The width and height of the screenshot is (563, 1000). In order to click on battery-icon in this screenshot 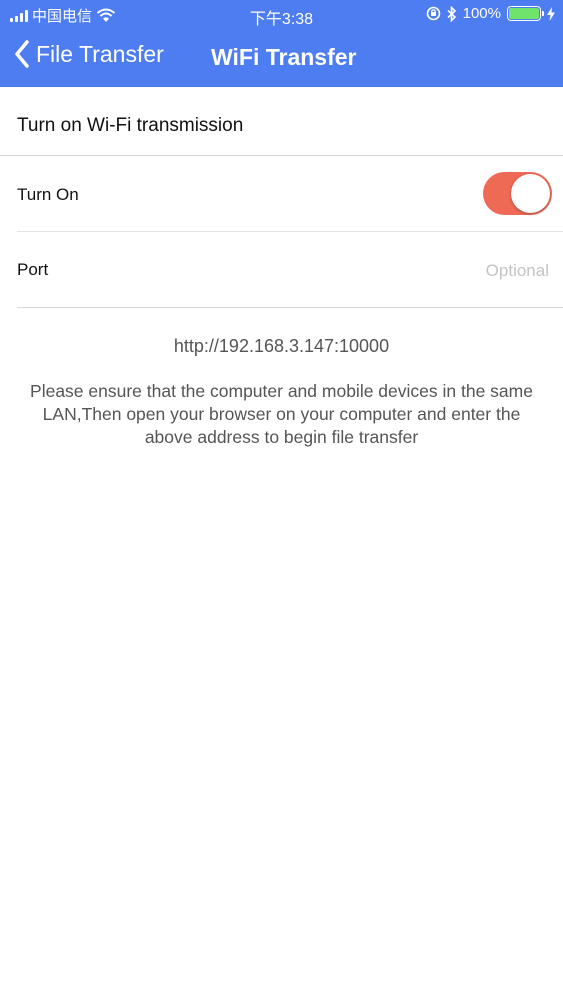, I will do `click(525, 13)`.